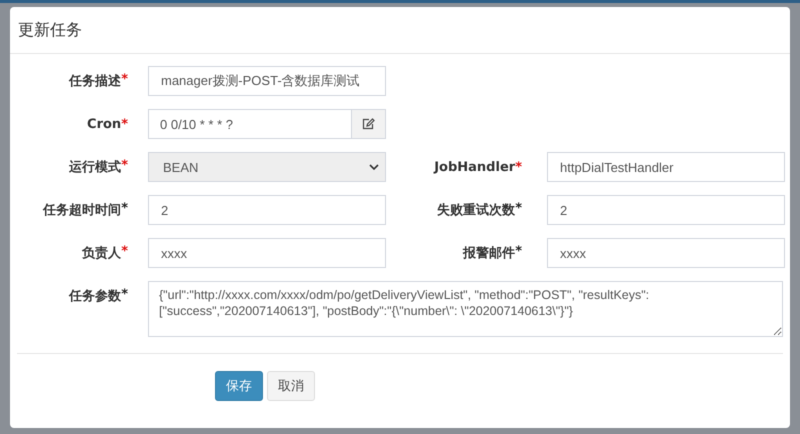 Image resolution: width=800 pixels, height=434 pixels. What do you see at coordinates (465, 309) in the screenshot?
I see `params-textarea: {"url":"http://xxxx.com/xxxx/odm/po/getDeliveryViewList", "method":"POST", "resultKeys": ["success","202007140613"], "postBody":"{\"number\": \"202007140613\"}"}` at bounding box center [465, 309].